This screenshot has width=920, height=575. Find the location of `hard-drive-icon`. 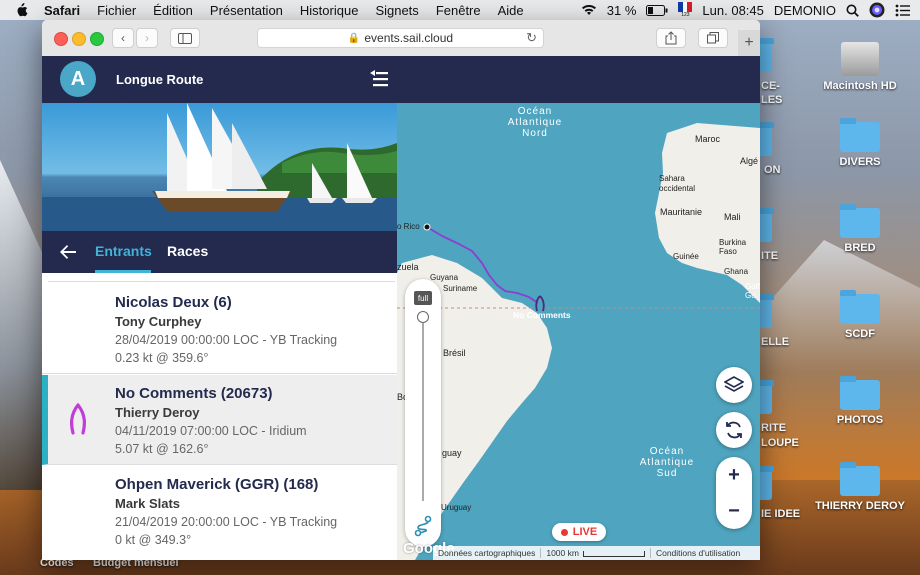

hard-drive-icon is located at coordinates (860, 59).